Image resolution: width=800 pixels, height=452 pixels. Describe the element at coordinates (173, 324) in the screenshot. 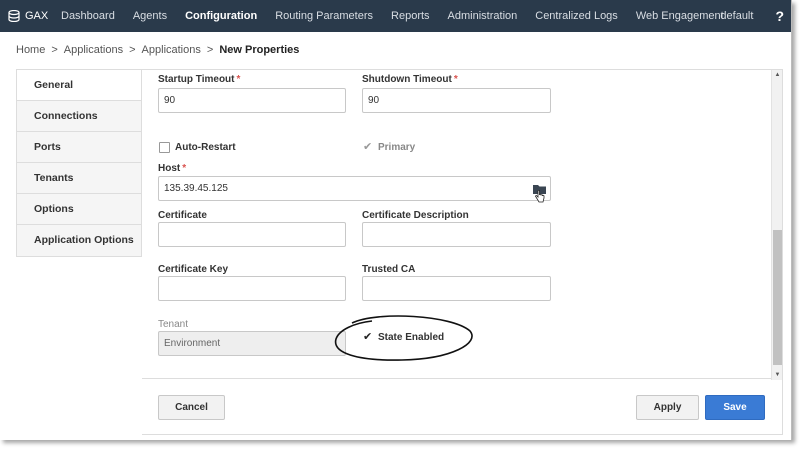

I see `tenant-label: Tenant` at that location.